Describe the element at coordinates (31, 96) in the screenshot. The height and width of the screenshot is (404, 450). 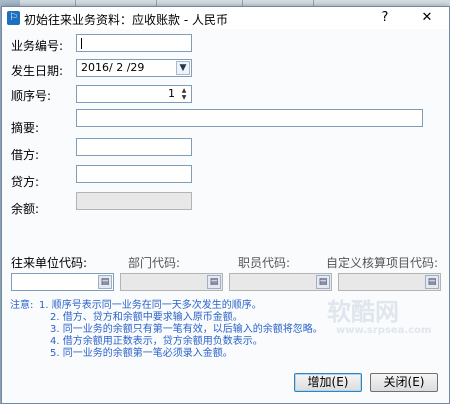
I see `seq-label: 顺序号:` at that location.